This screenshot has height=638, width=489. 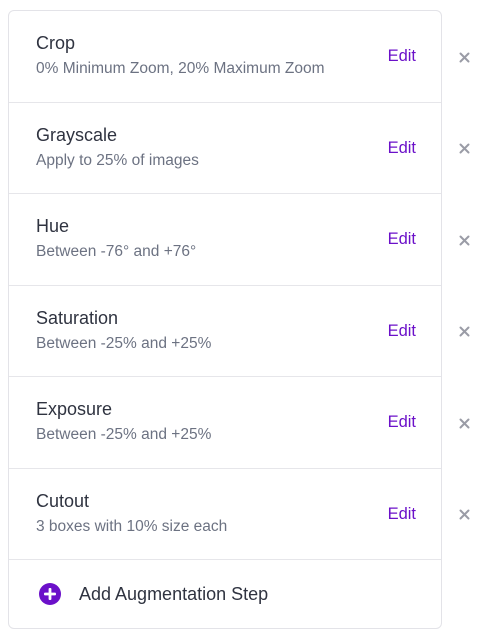 What do you see at coordinates (180, 68) in the screenshot?
I see `step-description: 0% Minimum Zoom, 20% Maximum Zoom` at bounding box center [180, 68].